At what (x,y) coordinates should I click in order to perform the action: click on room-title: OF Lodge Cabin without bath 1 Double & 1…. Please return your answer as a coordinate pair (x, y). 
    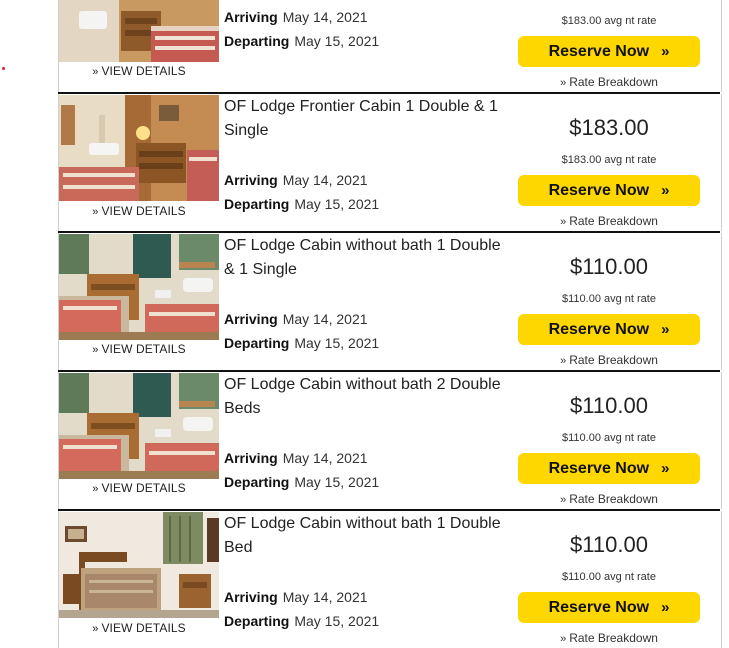
    Looking at the image, I should click on (369, 258).